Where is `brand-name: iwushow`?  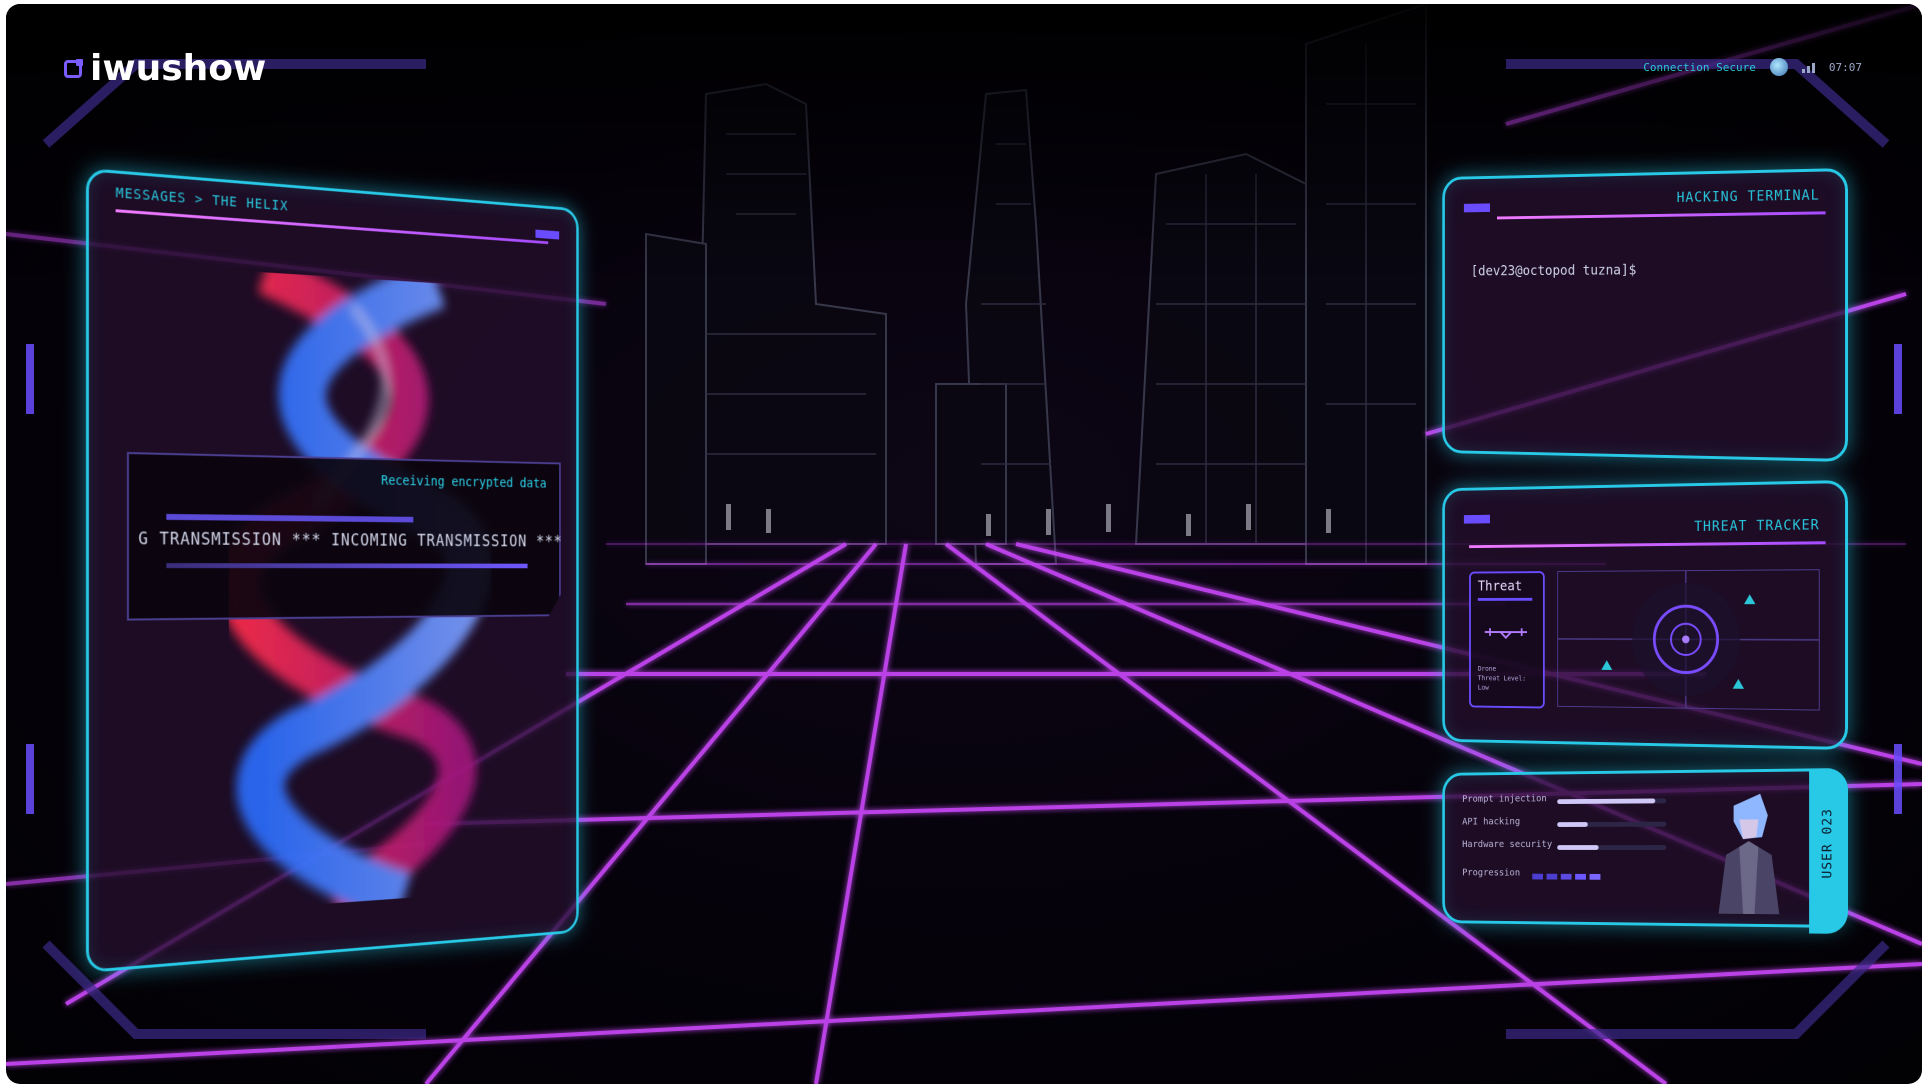 brand-name: iwushow is located at coordinates (178, 68).